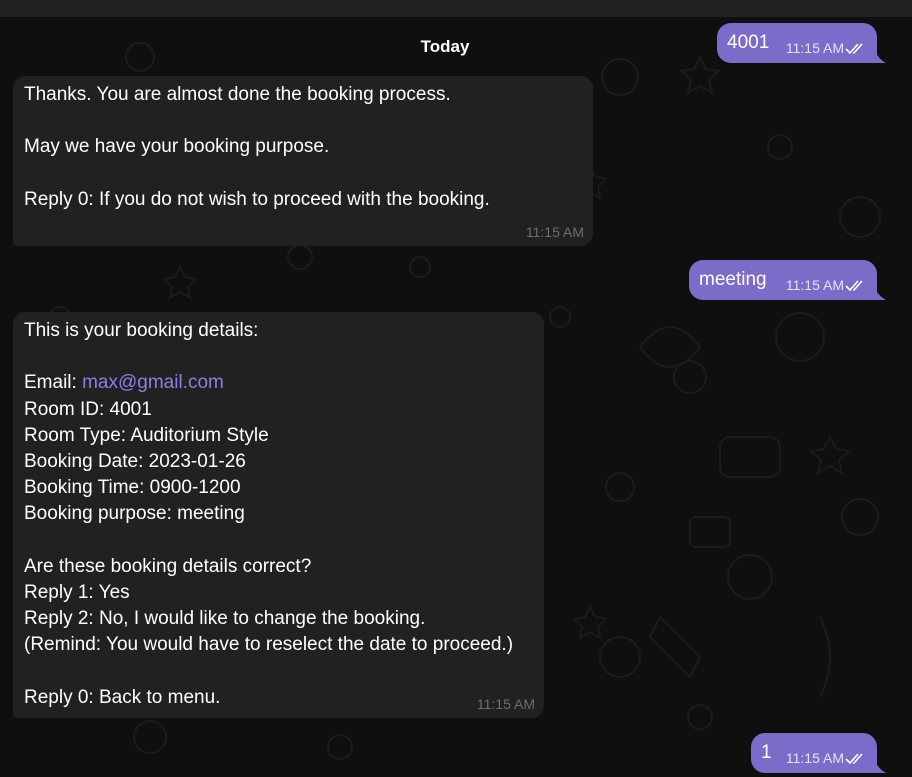 Image resolution: width=912 pixels, height=777 pixels. Describe the element at coordinates (132, 488) in the screenshot. I see `message-line: Booking Time: 0900-1200` at that location.